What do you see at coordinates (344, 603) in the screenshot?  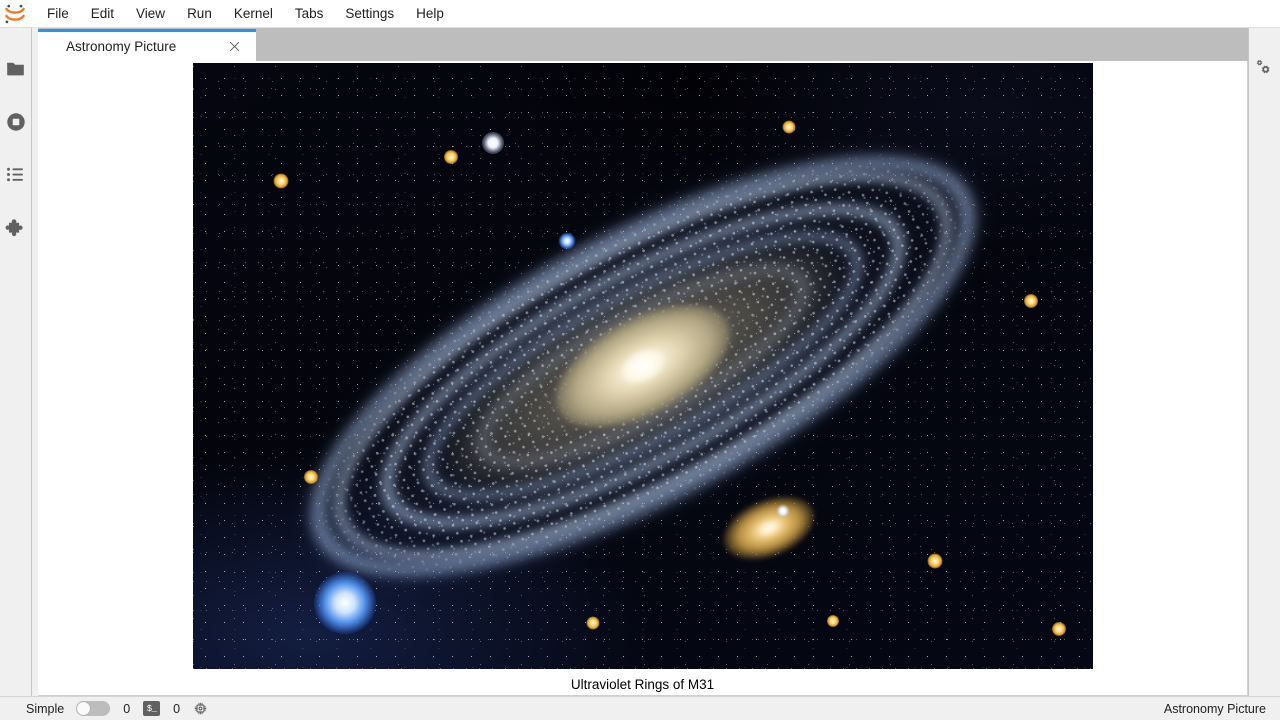 I see `bright-star-blue-lower-left` at bounding box center [344, 603].